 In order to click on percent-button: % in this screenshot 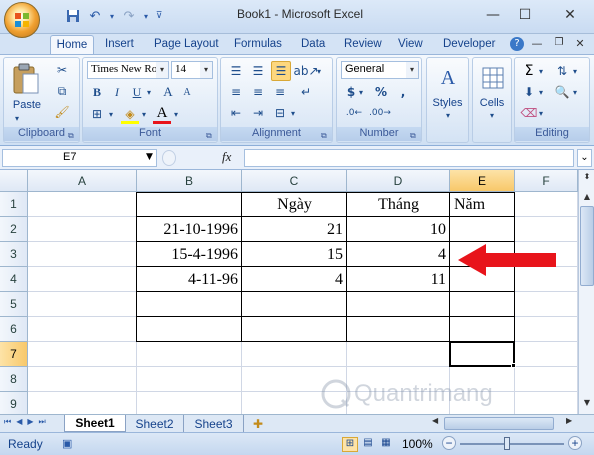, I will do `click(381, 92)`.